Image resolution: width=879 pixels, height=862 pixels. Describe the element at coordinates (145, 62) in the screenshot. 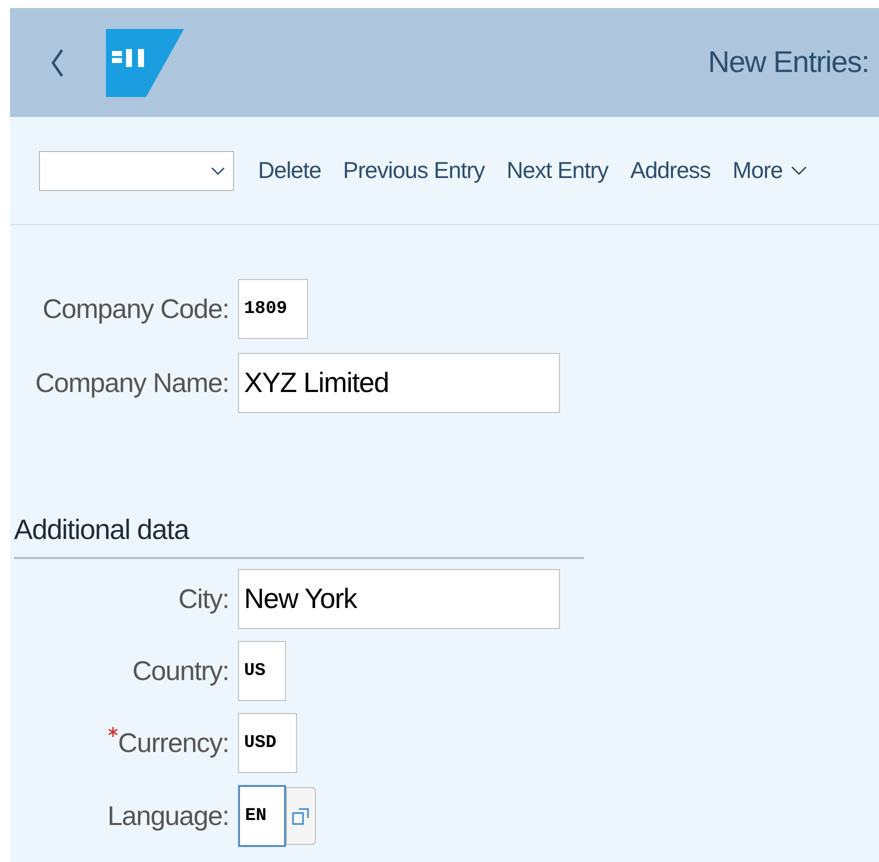

I see `logo-icon` at that location.